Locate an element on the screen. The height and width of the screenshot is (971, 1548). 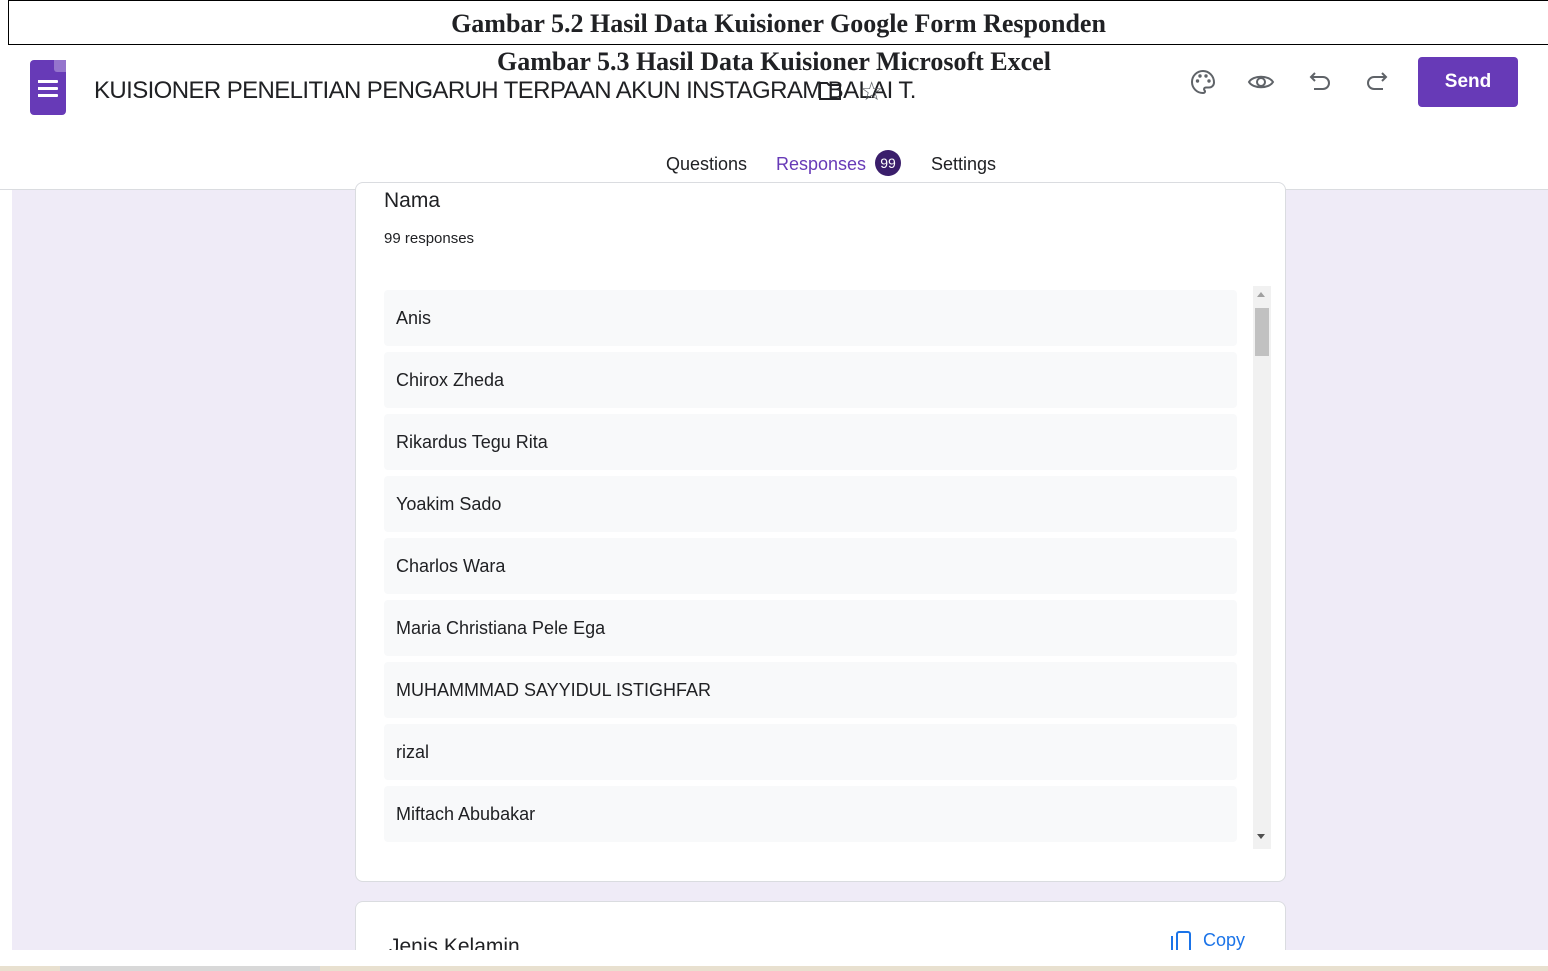
tab-questions: Questions is located at coordinates (706, 164).